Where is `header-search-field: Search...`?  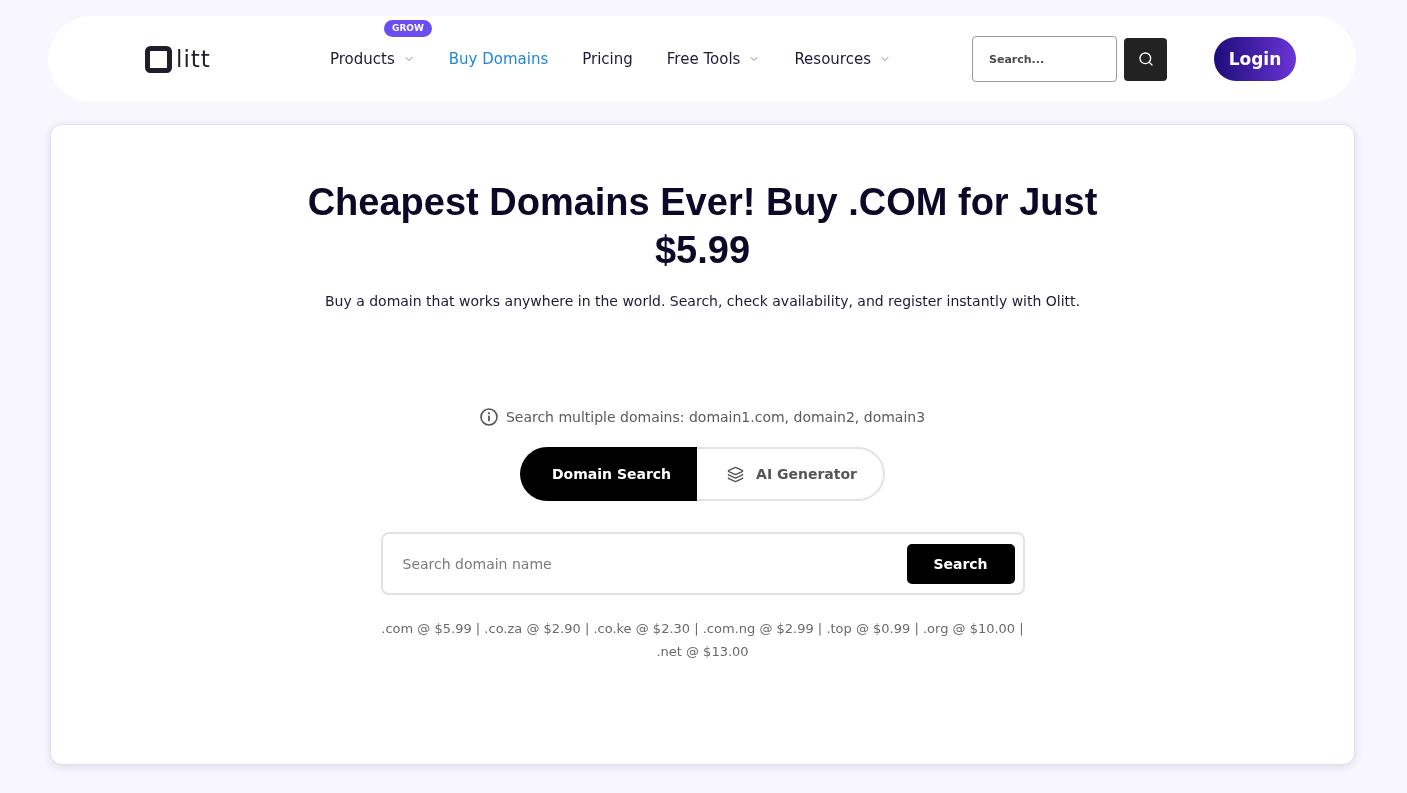 header-search-field: Search... is located at coordinates (1044, 59).